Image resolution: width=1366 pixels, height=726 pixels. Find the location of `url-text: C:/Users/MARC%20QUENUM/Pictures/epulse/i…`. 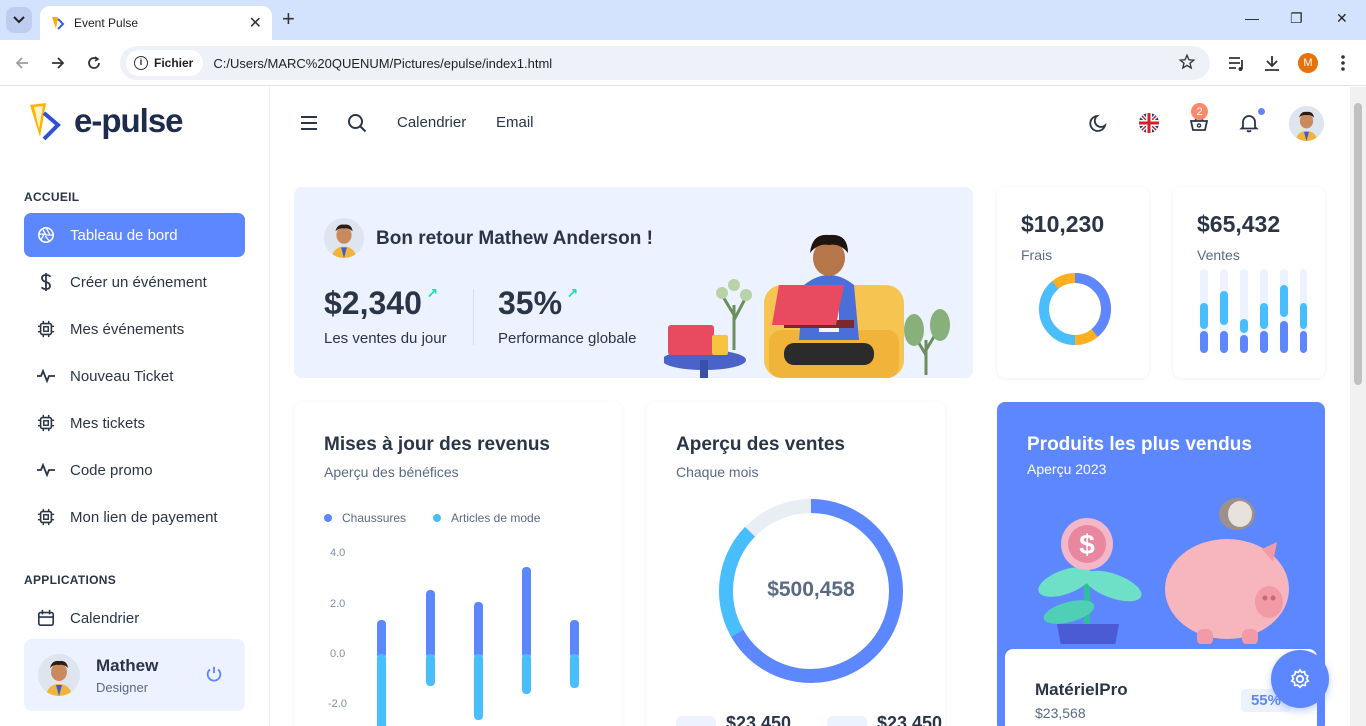

url-text: C:/Users/MARC%20QUENUM/Pictures/epulse/i… is located at coordinates (382, 63).